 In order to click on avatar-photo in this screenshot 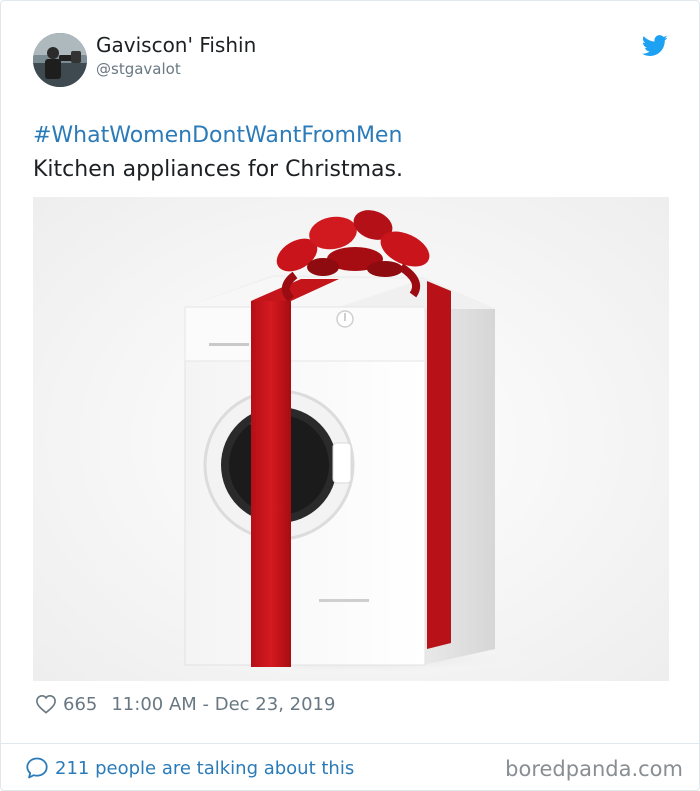, I will do `click(60, 60)`.